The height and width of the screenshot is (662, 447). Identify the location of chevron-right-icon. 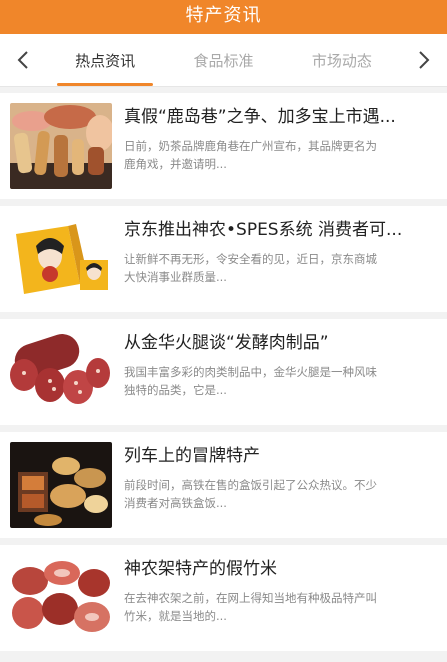
(424, 60).